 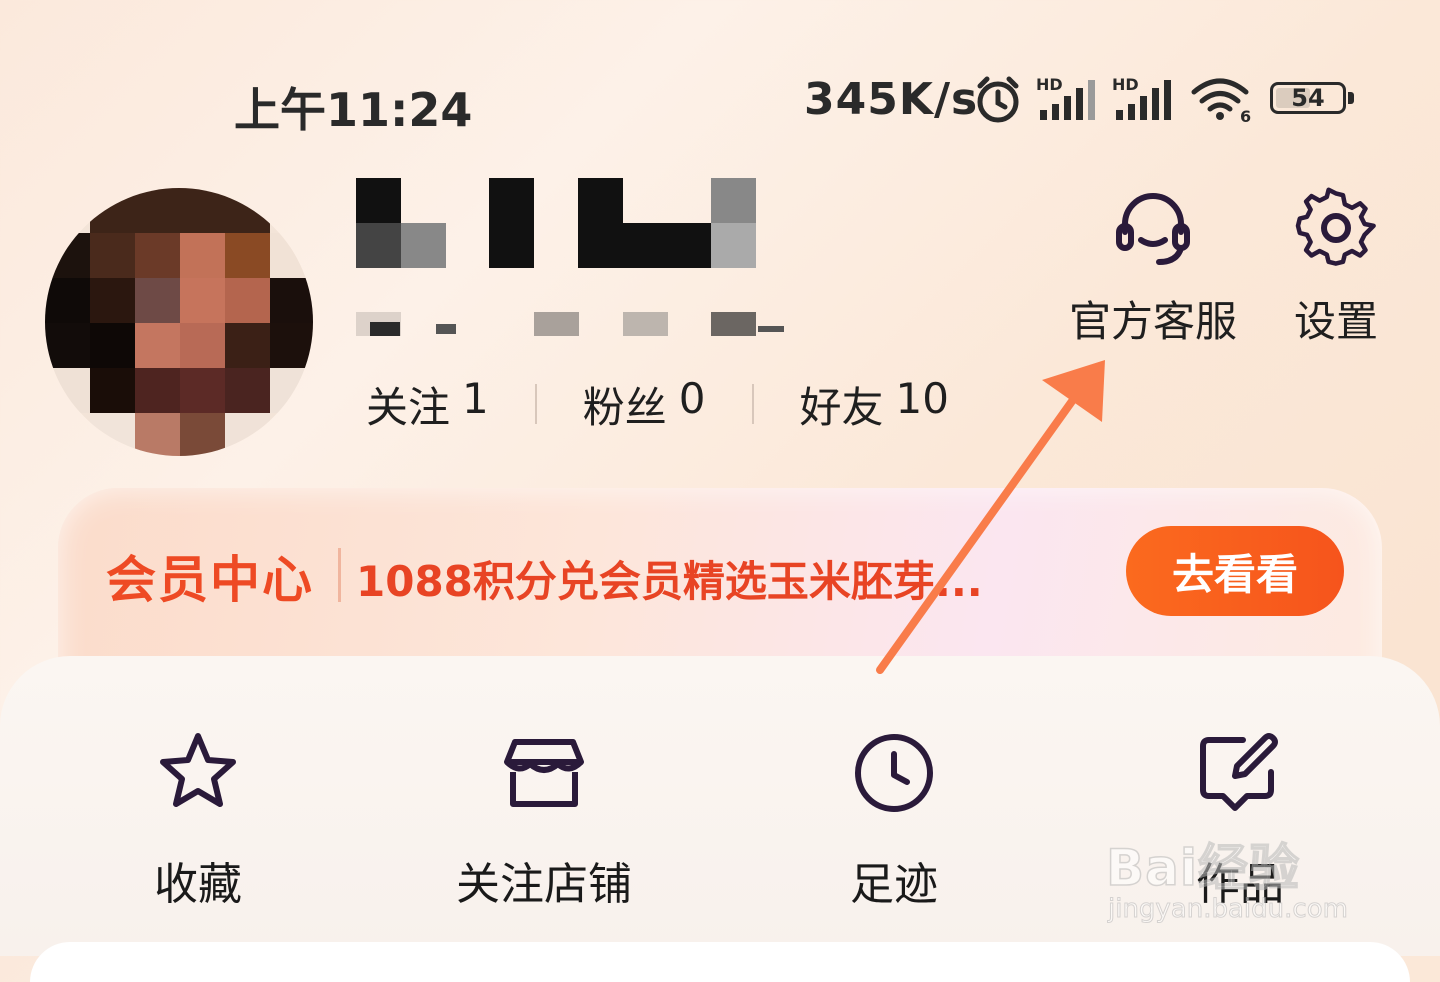 I want to click on watermark-url: jingyan.baidu.com, so click(x=1228, y=909).